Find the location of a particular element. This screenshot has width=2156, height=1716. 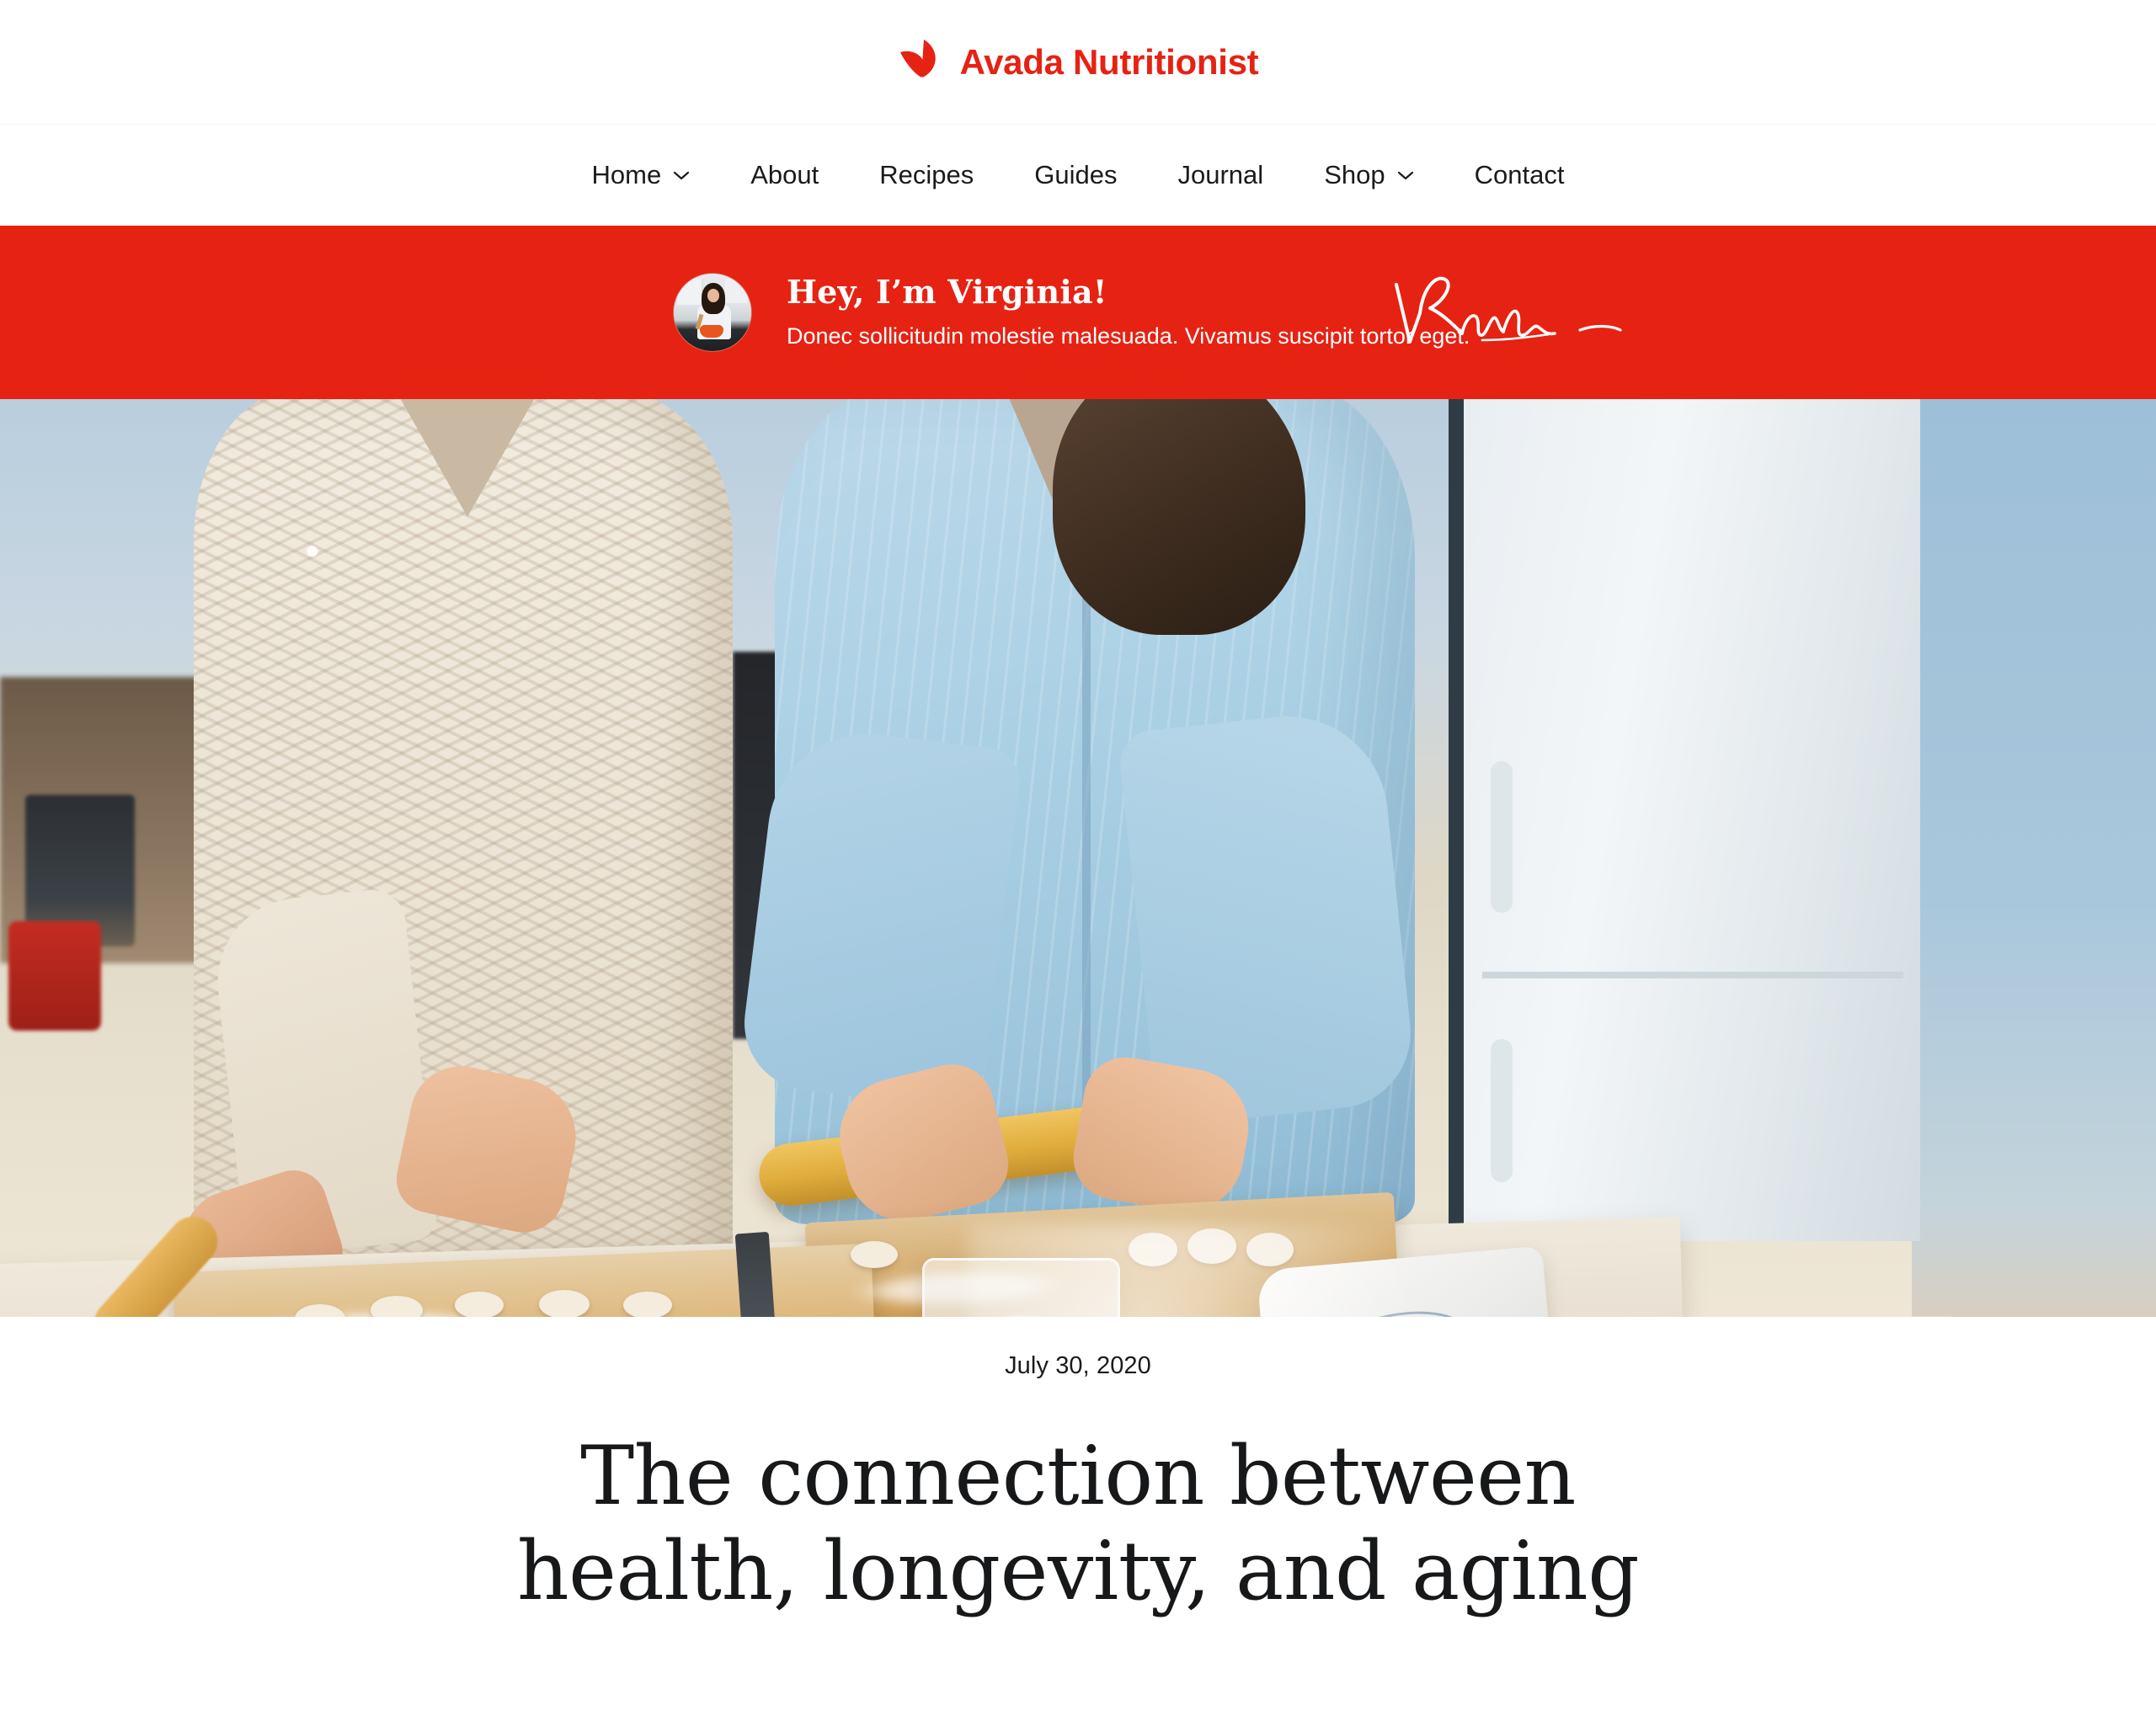

nav-item-guides: Guides is located at coordinates (1075, 175).